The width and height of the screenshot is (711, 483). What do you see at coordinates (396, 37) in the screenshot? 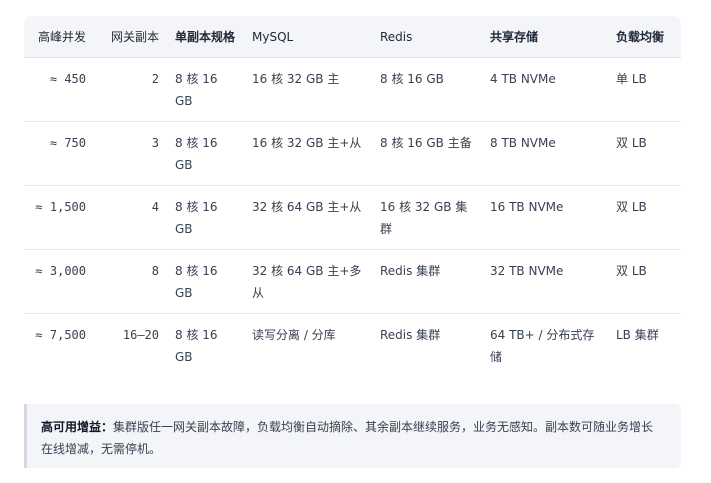
I see `header-redis: Redis` at bounding box center [396, 37].